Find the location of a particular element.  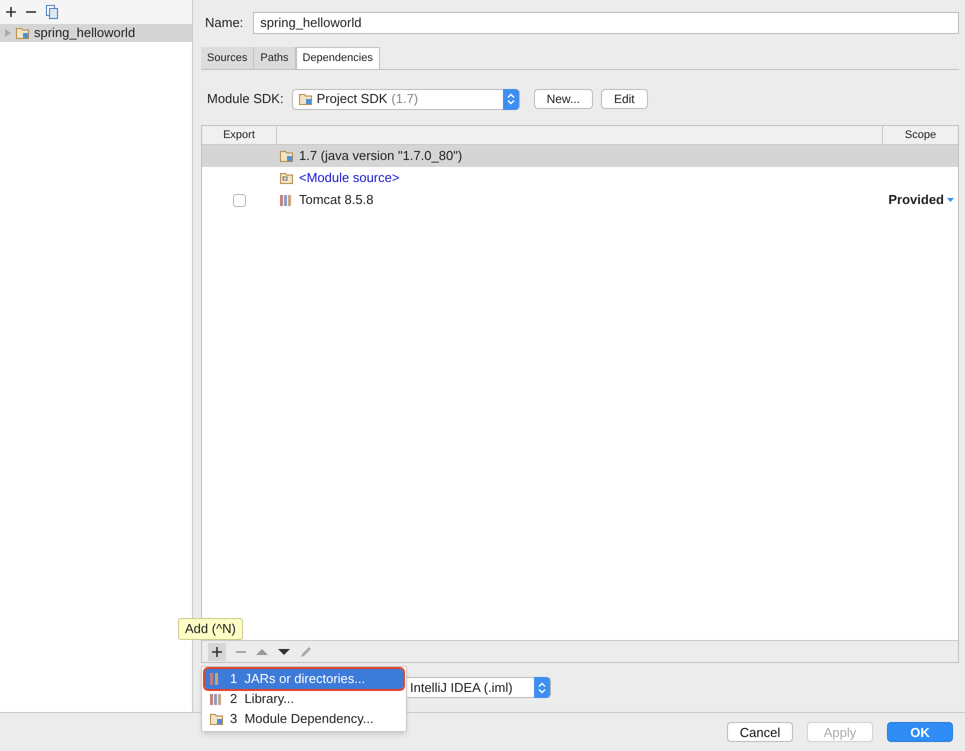

tab: Dependencies is located at coordinates (338, 58).